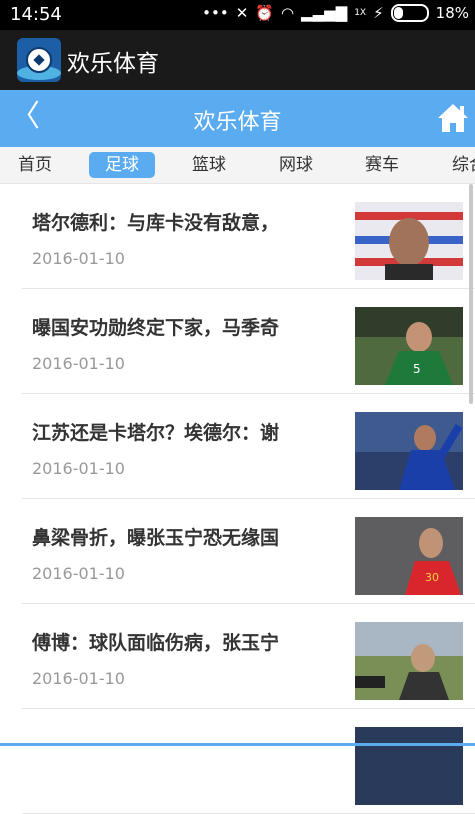 This screenshot has width=475, height=814. Describe the element at coordinates (248, 446) in the screenshot. I see `list-item: 江苏还是卡塔尔？埃德尔：谢 2016-01-10` at that location.